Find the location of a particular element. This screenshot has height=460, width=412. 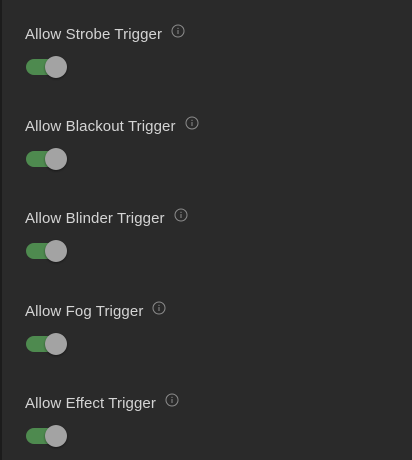

setting-label-row: Allow Strobe Trigger is located at coordinates (105, 34).